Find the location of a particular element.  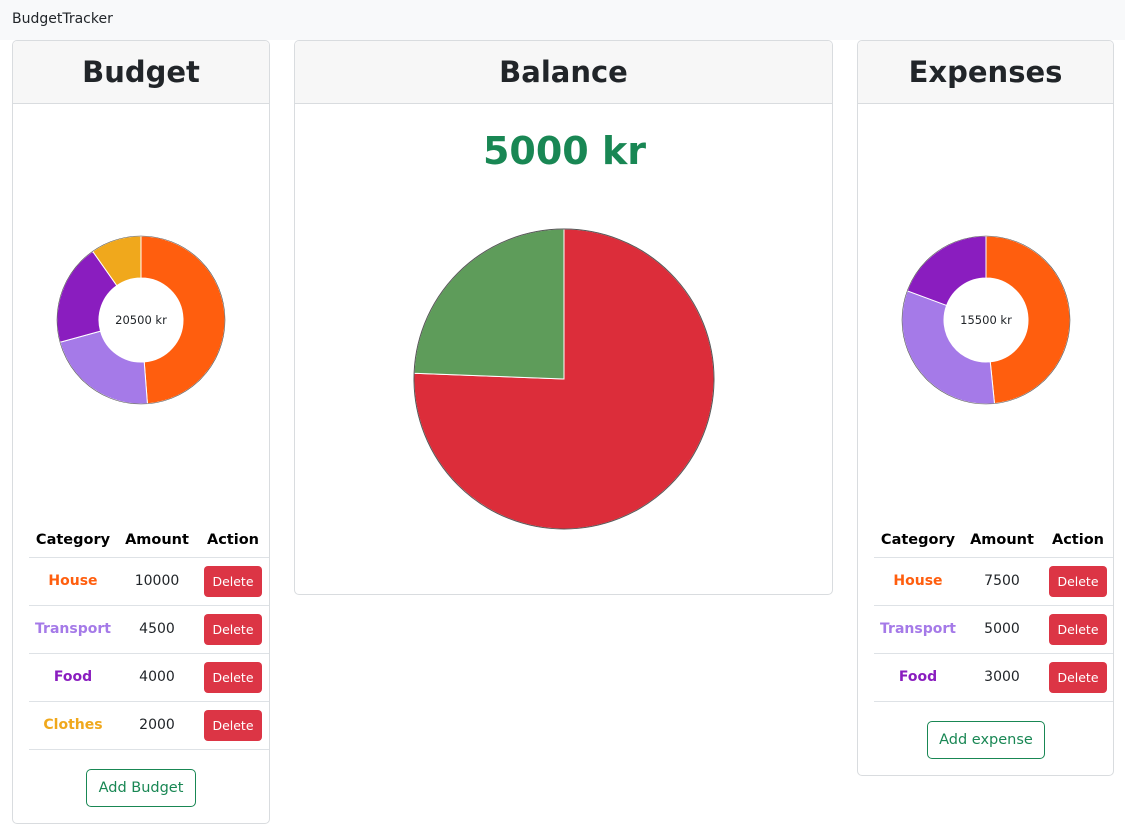

amount-cell: 4000 is located at coordinates (157, 677).